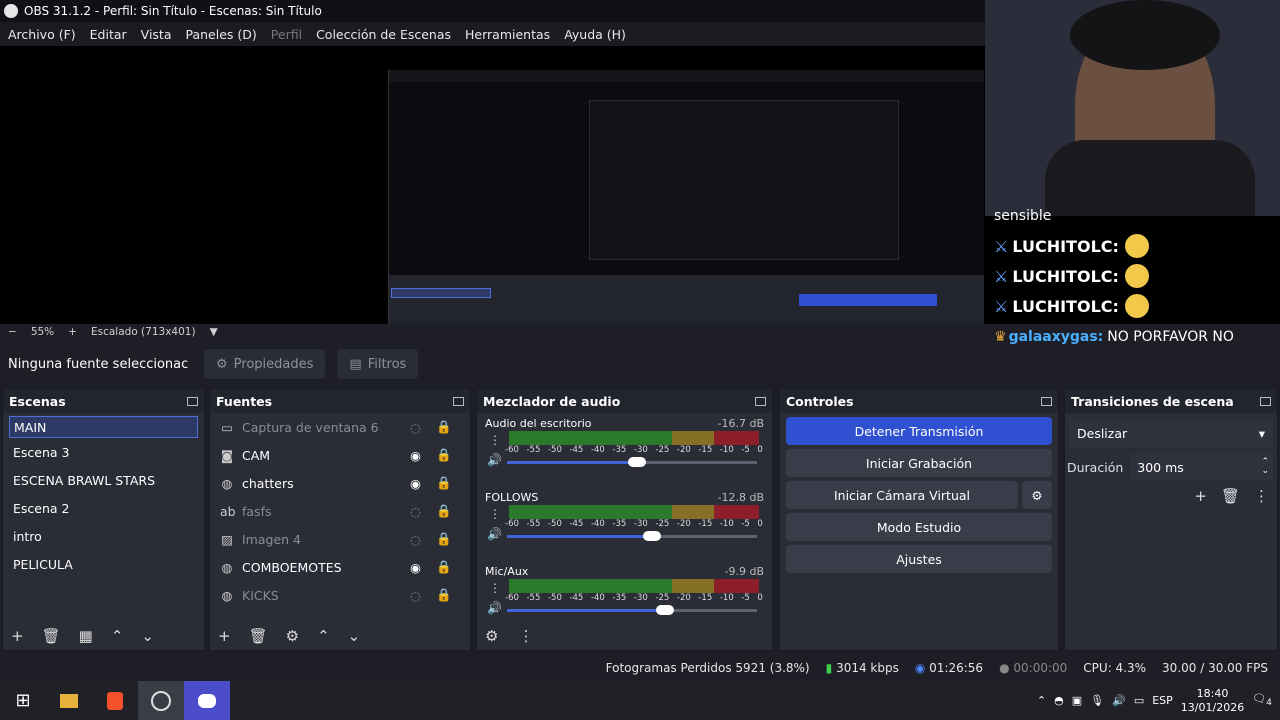 The height and width of the screenshot is (720, 1280). I want to click on scene-filter-icon: ▦, so click(86, 636).